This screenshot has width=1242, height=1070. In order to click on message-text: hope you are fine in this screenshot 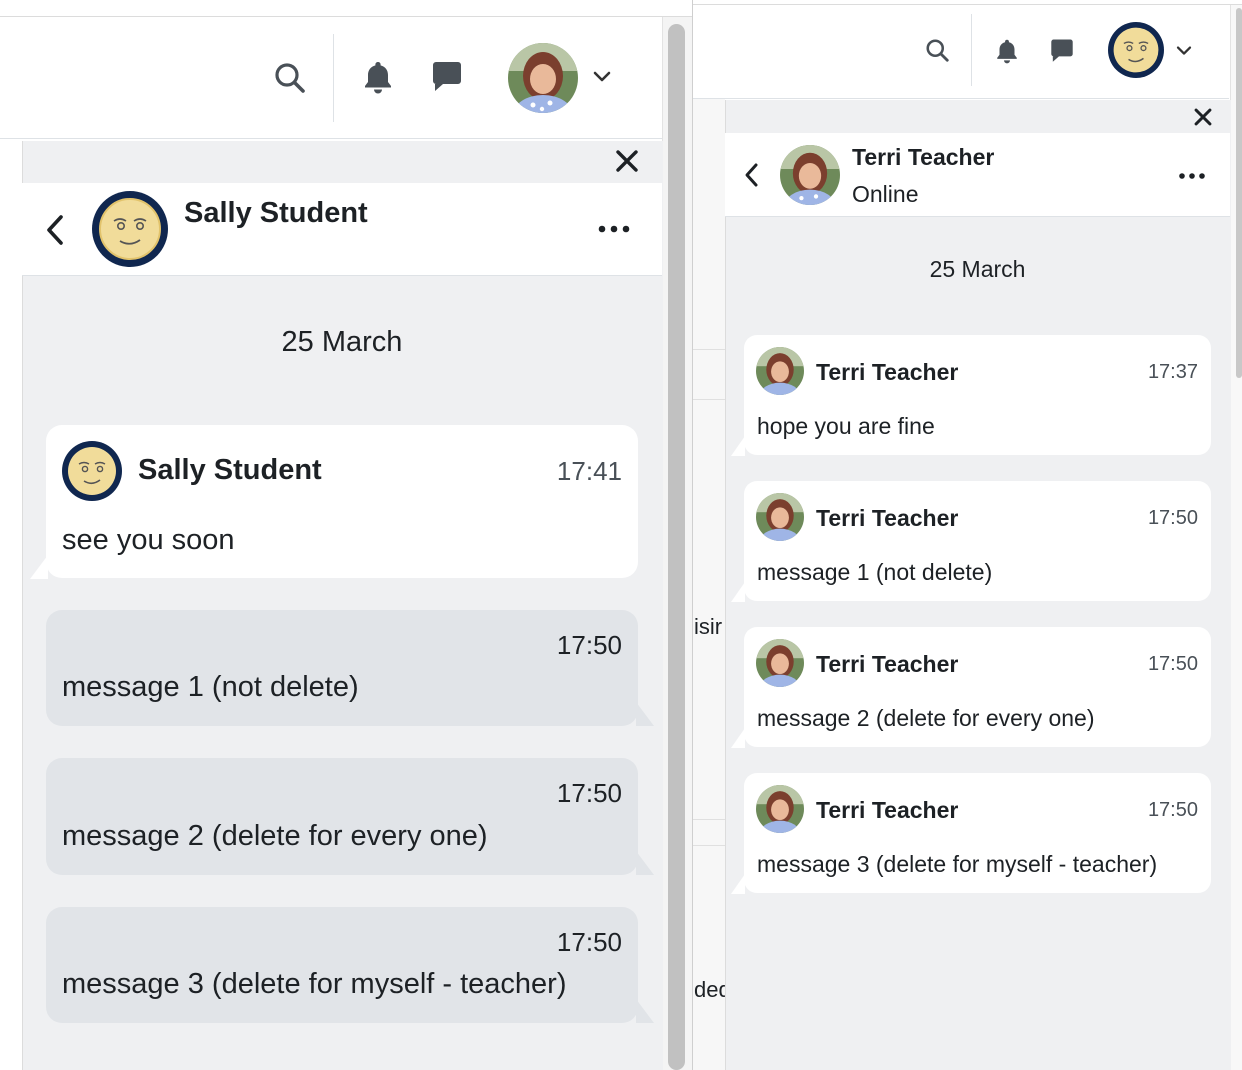, I will do `click(846, 426)`.